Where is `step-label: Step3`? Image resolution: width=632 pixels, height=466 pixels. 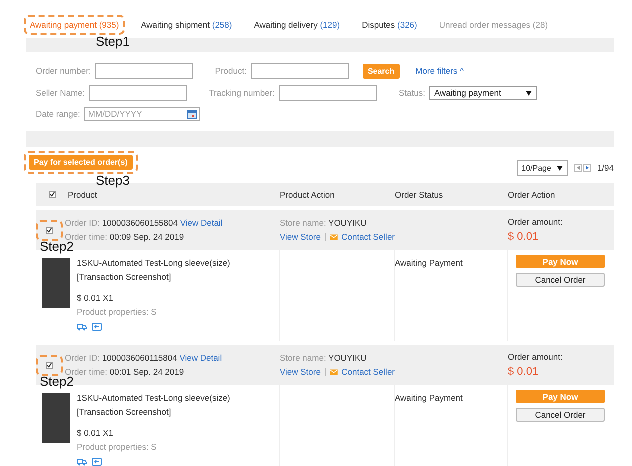 step-label: Step3 is located at coordinates (113, 180).